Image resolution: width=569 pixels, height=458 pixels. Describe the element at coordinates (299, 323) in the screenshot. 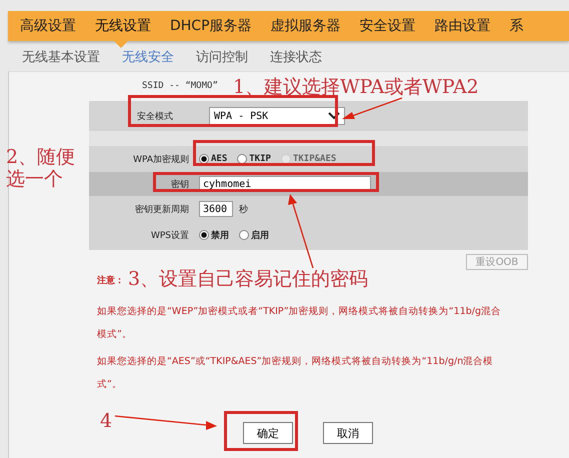

I see `note-text: 如果您选择的是“WEP”加密模式或者“TKIP”加密规则，网络模式将被自动转换为“11b/g混合模式”。` at that location.